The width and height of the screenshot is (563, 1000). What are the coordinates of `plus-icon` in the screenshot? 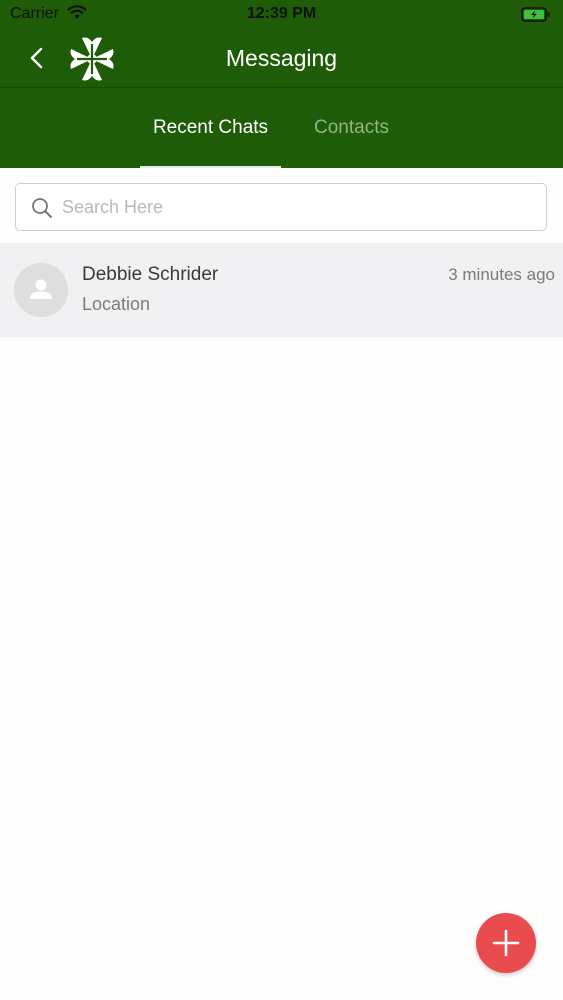 It's located at (506, 943).